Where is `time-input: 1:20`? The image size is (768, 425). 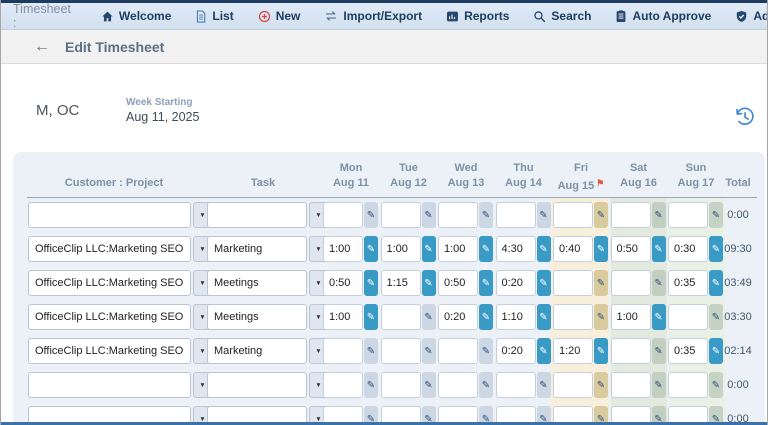 time-input: 1:20 is located at coordinates (573, 351).